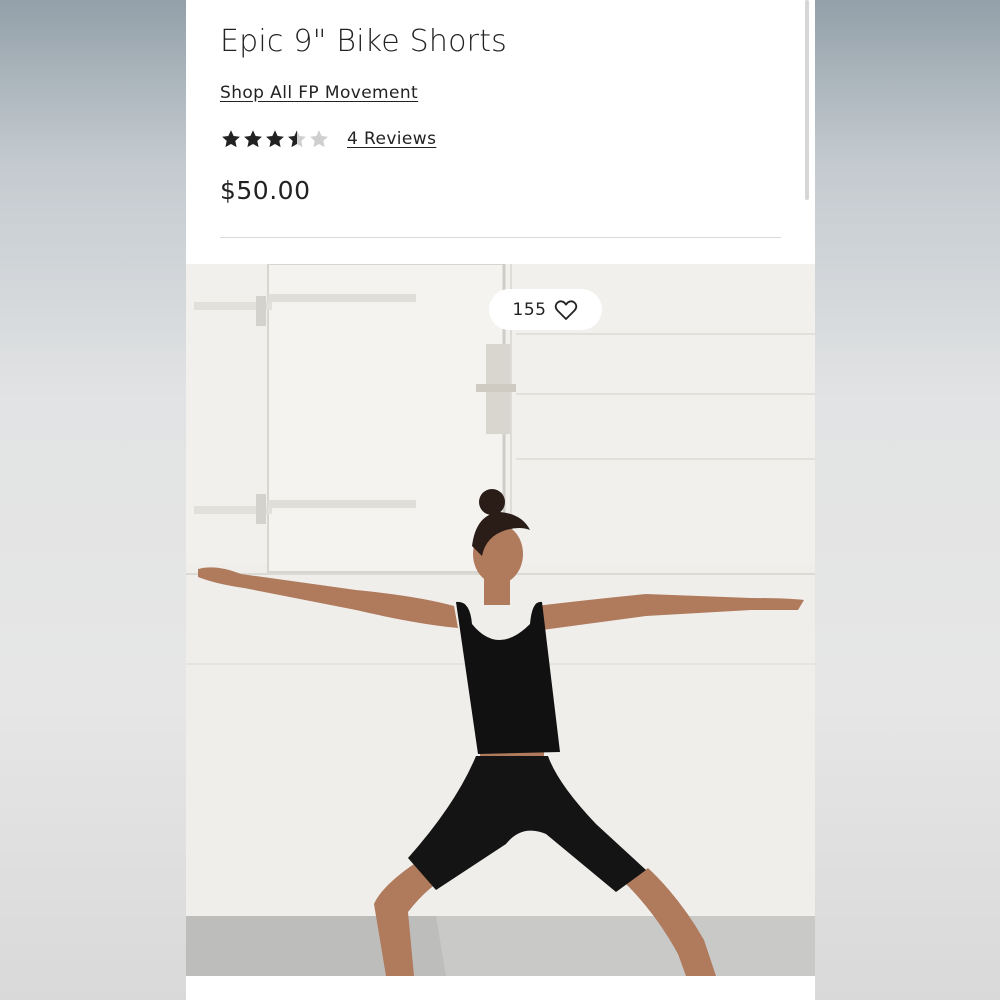  What do you see at coordinates (566, 309) in the screenshot?
I see `heart-icon` at bounding box center [566, 309].